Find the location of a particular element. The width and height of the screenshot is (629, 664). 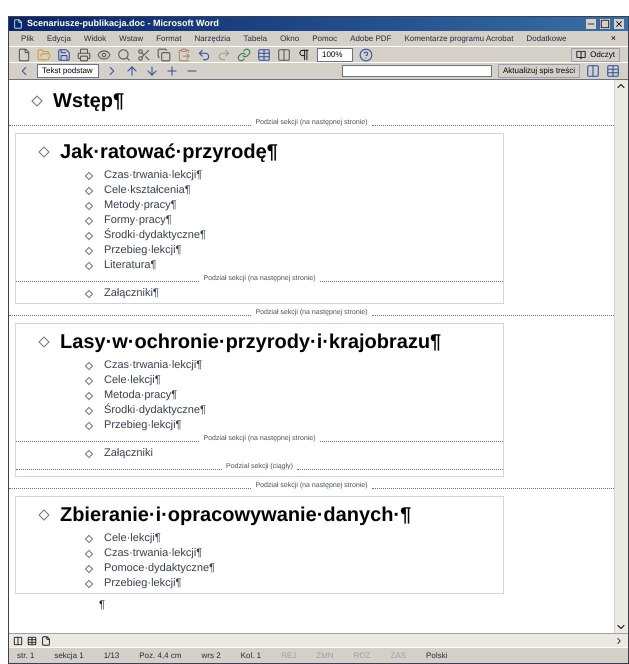

menu-item: Plik is located at coordinates (27, 38).